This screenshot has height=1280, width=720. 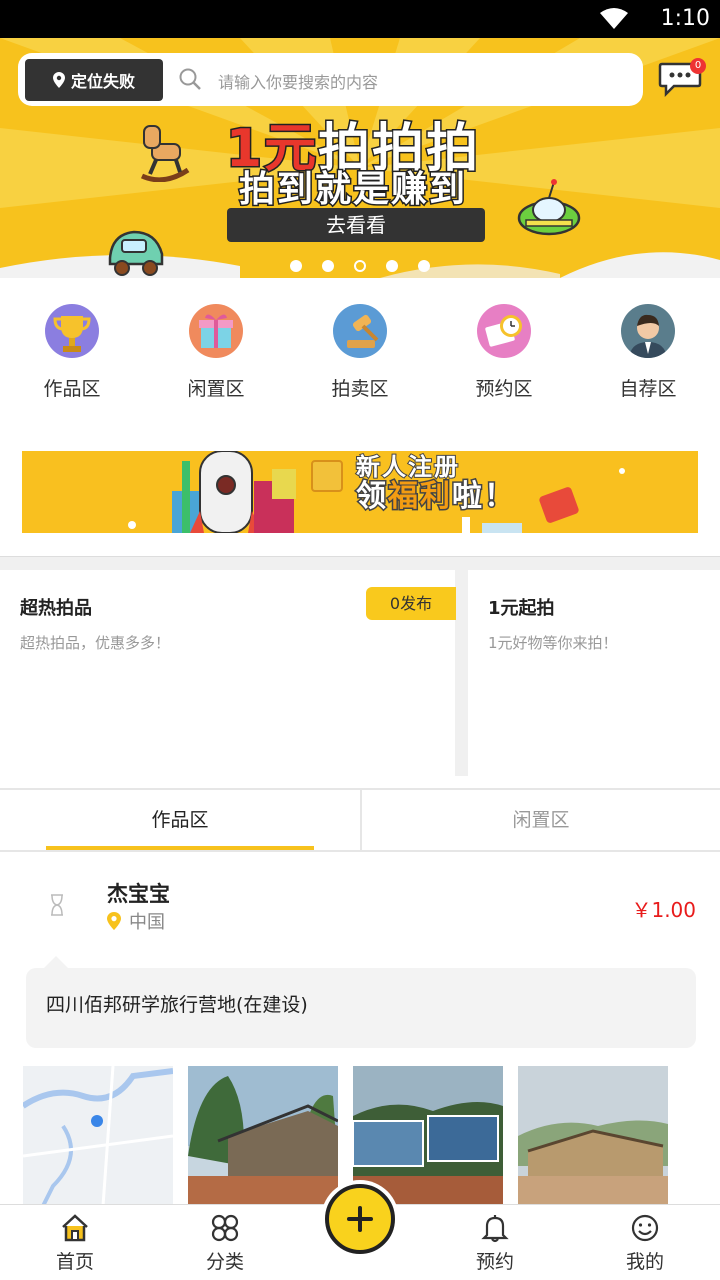 I want to click on location-text: 中国, so click(x=147, y=922).